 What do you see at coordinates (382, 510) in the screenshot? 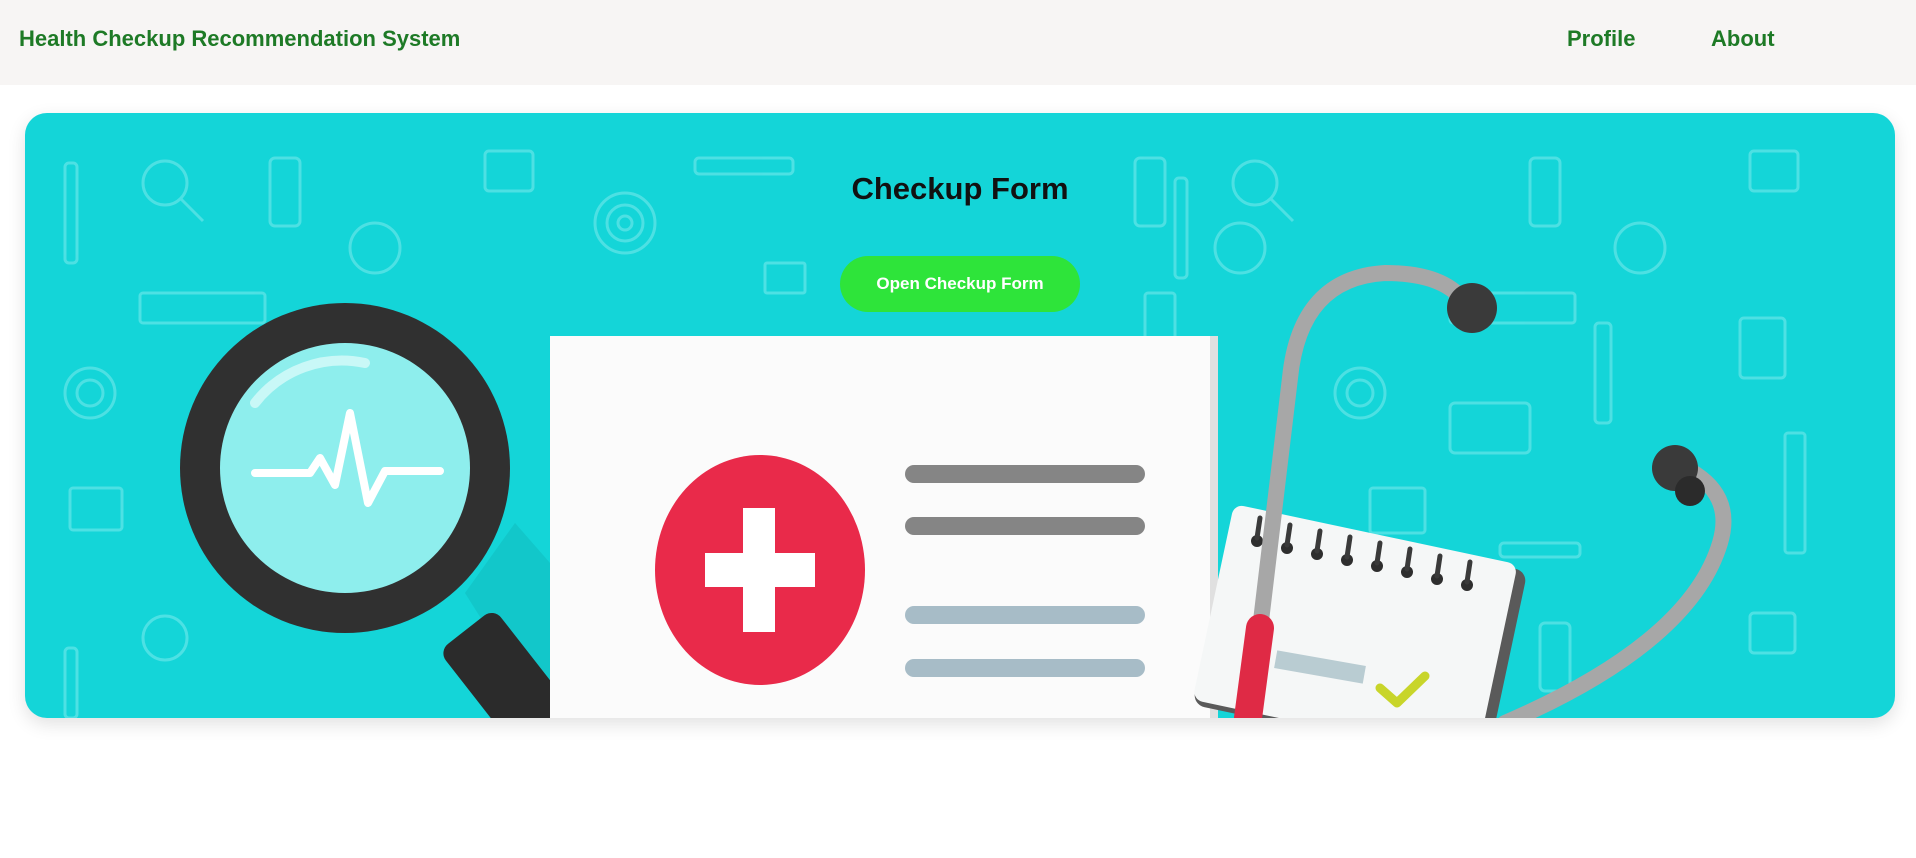
I see `magnifier-heartbeat-icon` at bounding box center [382, 510].